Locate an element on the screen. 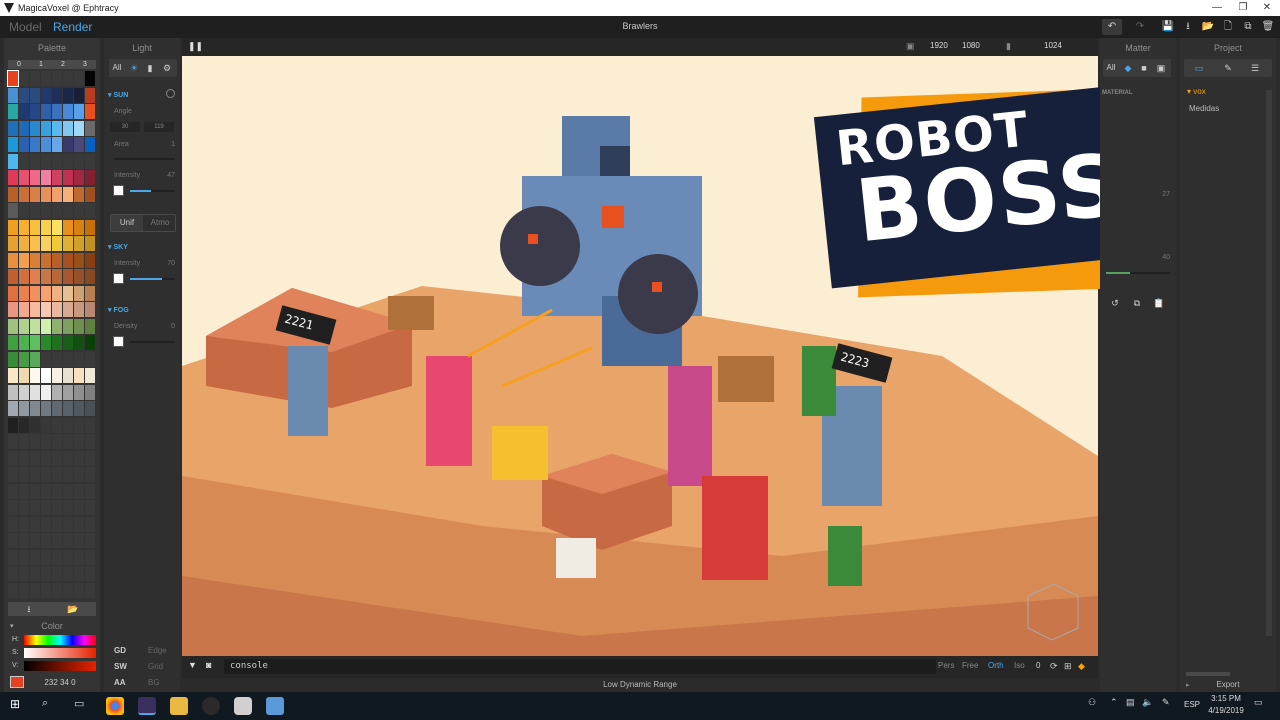 The image size is (1280, 720). windows-start-icon: ⊞ is located at coordinates (15, 704).